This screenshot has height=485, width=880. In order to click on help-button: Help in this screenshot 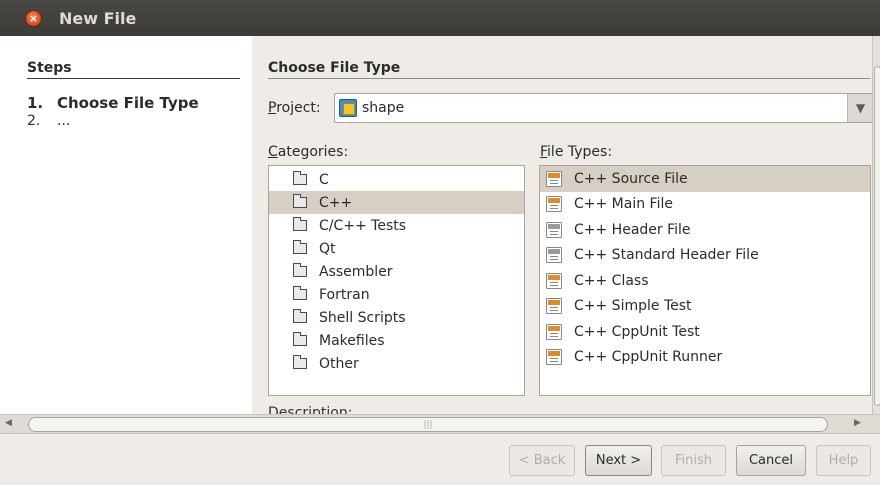, I will do `click(843, 460)`.